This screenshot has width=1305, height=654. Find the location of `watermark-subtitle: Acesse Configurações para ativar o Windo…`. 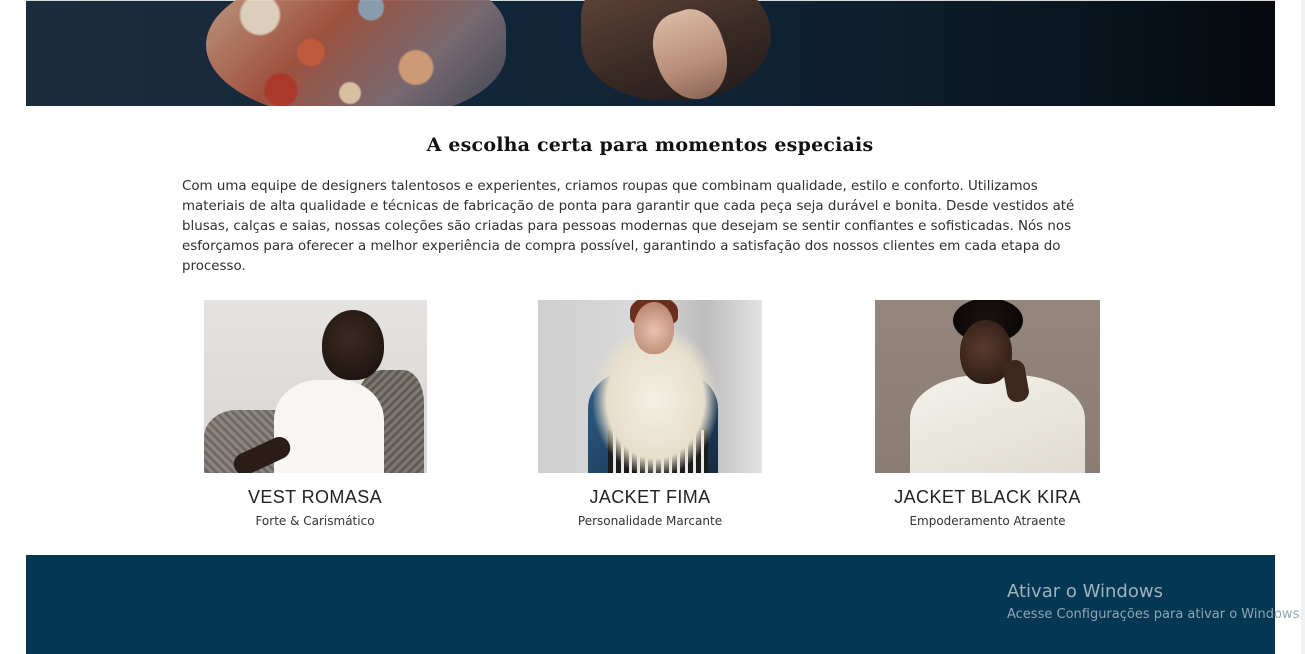

watermark-subtitle: Acesse Configurações para ativar o Windo… is located at coordinates (1155, 614).